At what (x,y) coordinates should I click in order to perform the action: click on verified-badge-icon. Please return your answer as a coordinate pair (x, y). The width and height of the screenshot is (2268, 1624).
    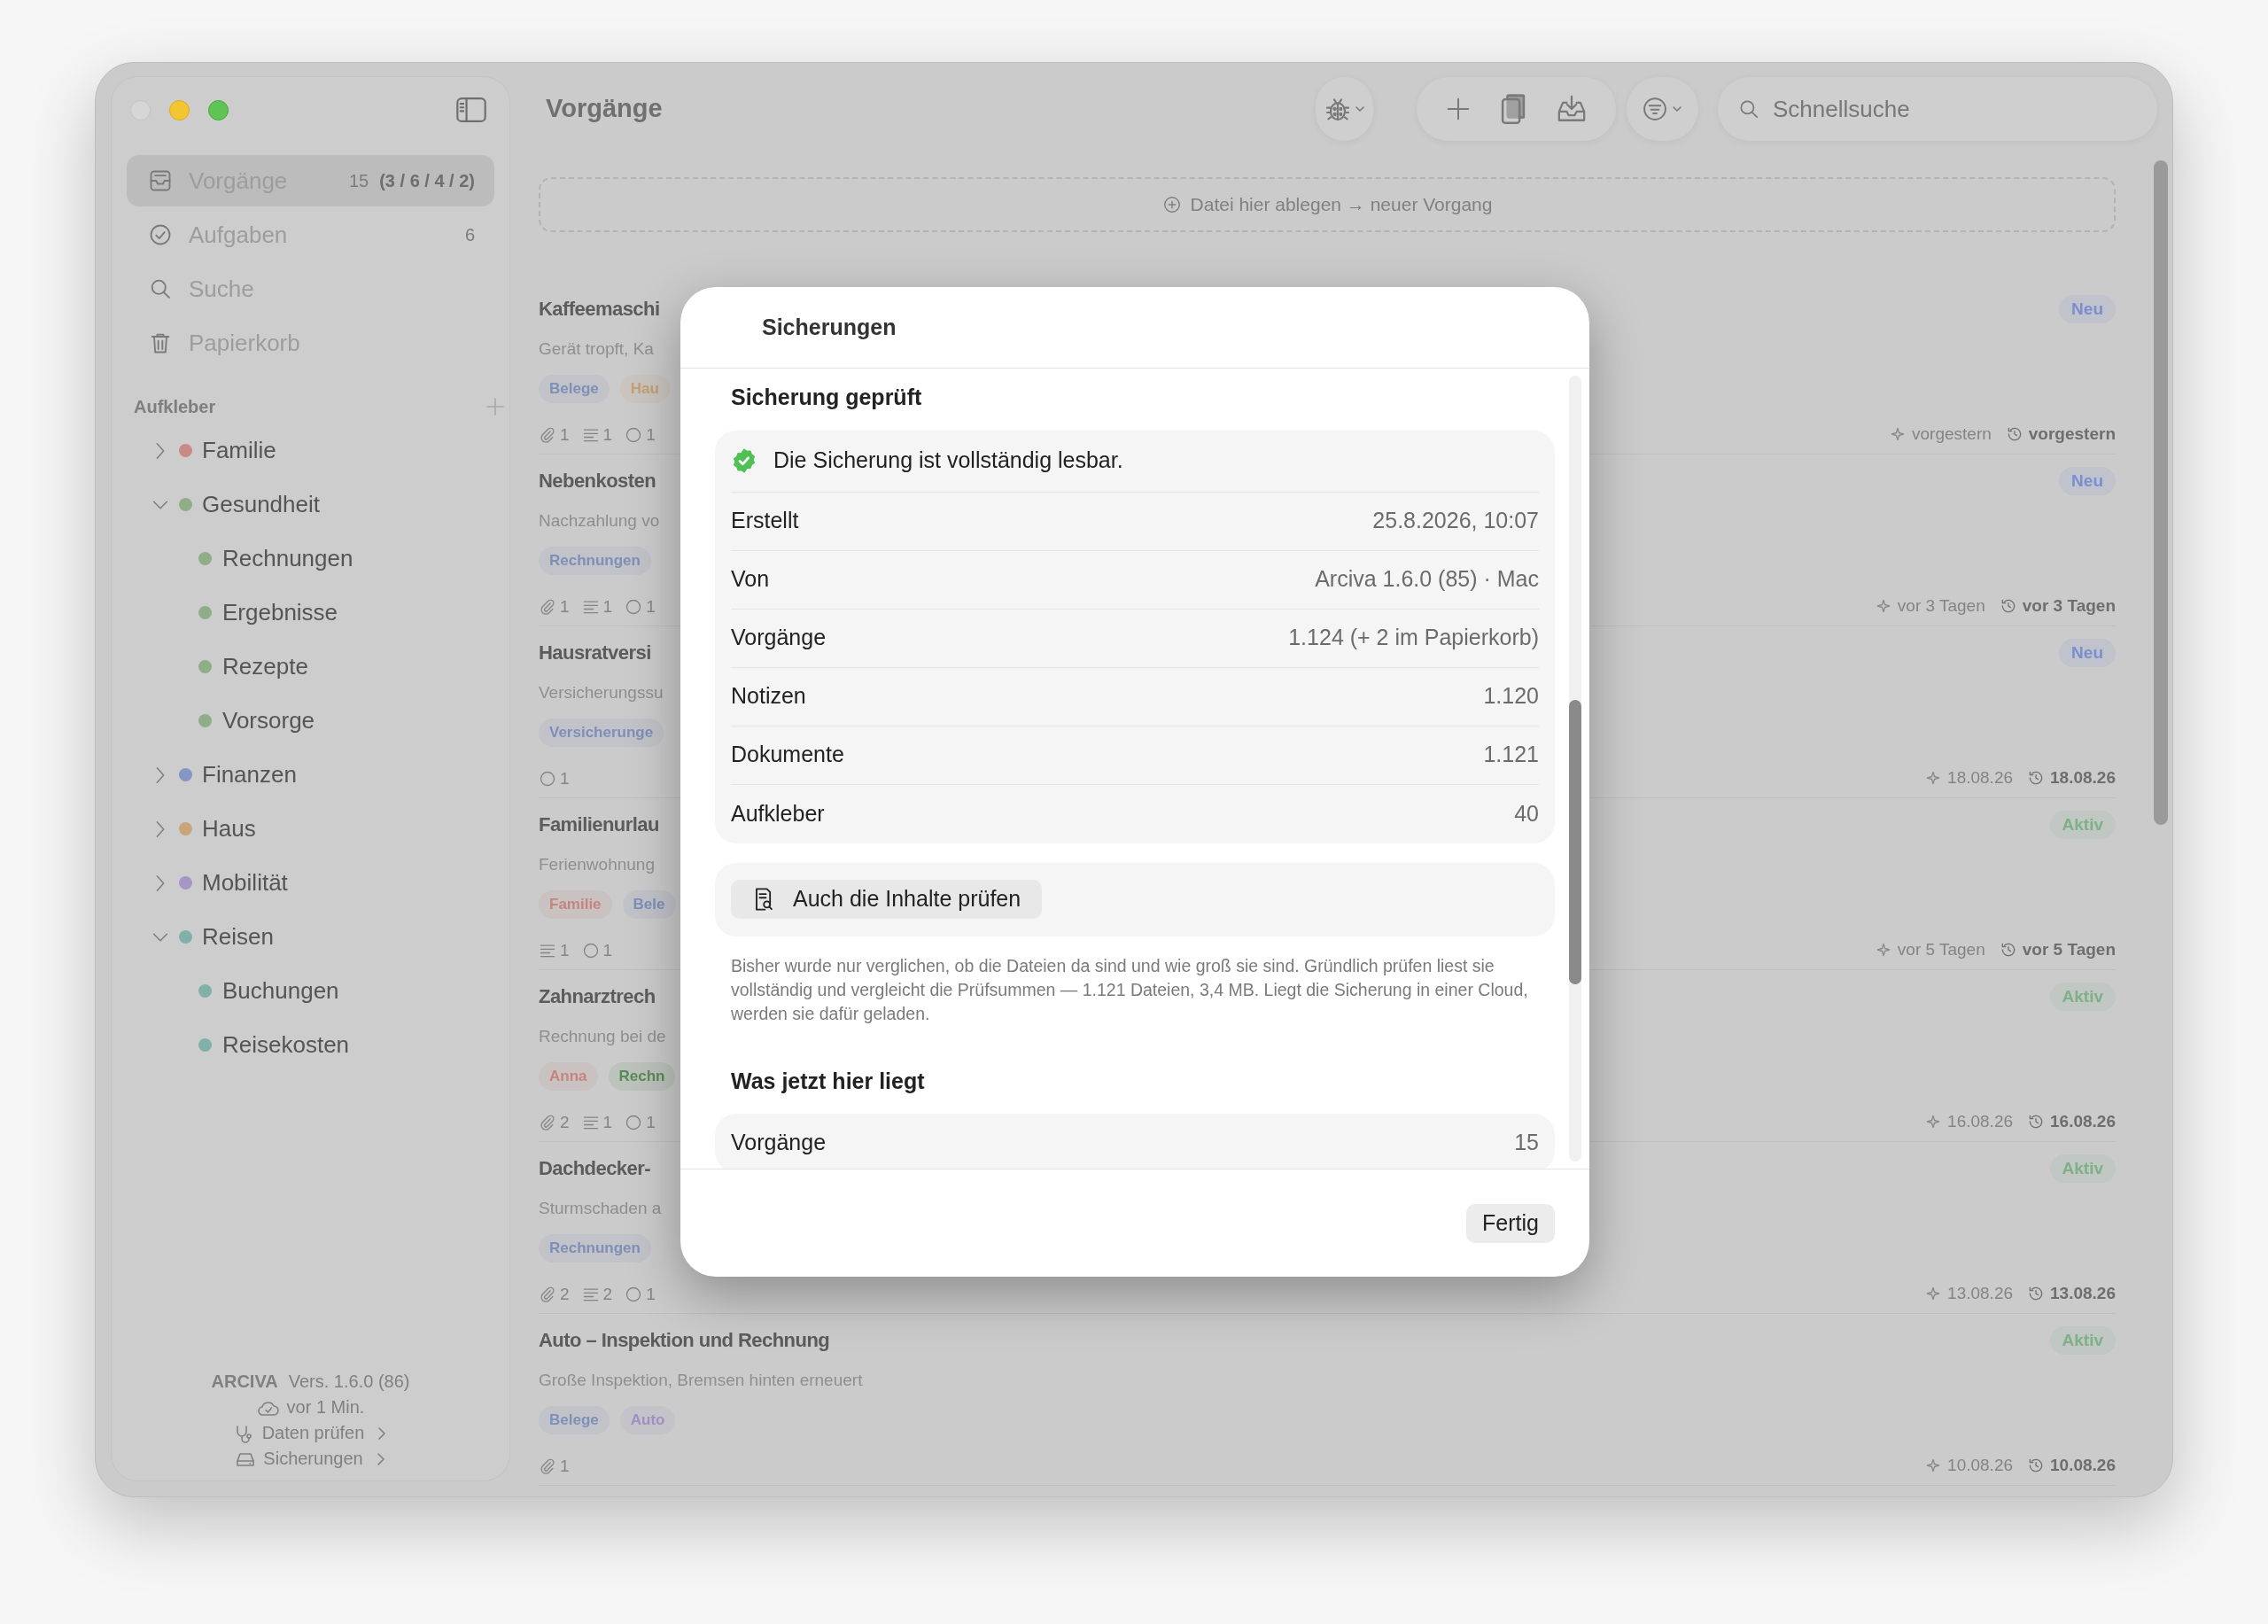
    Looking at the image, I should click on (744, 461).